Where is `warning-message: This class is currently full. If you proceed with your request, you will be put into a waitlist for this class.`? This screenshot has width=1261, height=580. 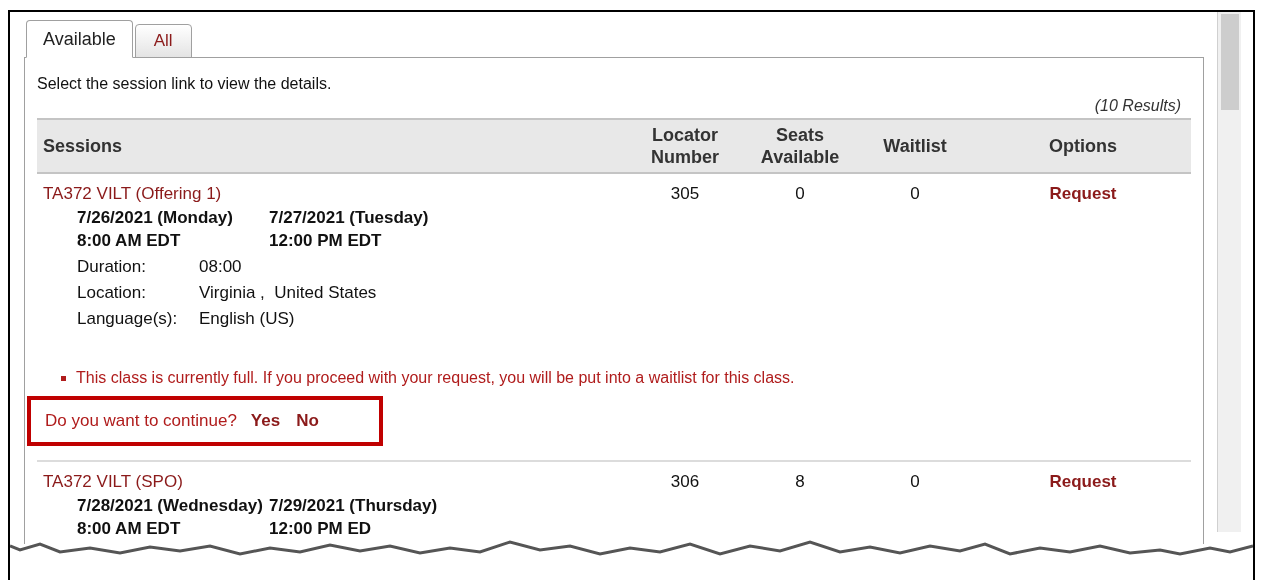
warning-message: This class is currently full. If you proceed with your request, you will be put into a waitlist for this class. is located at coordinates (435, 378).